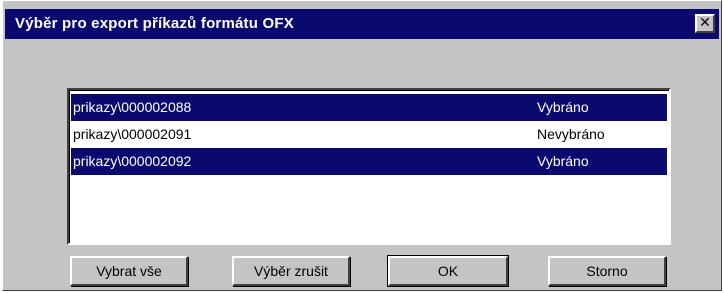  What do you see at coordinates (369, 161) in the screenshot?
I see `list-item: prikazy\000002092 Vybráno` at bounding box center [369, 161].